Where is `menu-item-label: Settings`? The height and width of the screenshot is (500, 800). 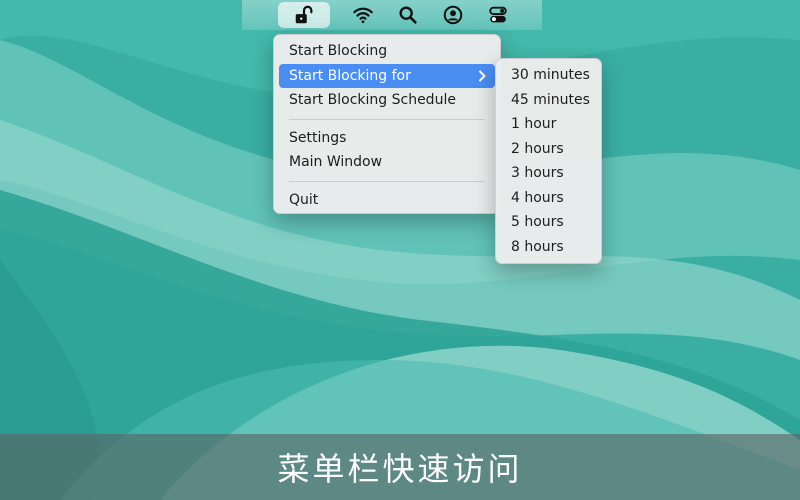 menu-item-label: Settings is located at coordinates (318, 137).